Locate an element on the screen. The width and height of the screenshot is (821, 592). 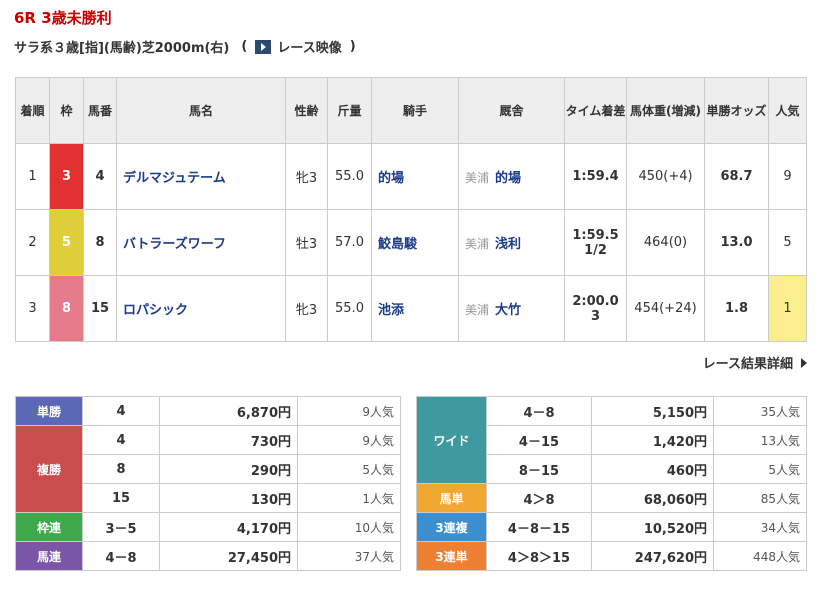
payout-row: 馬連 4－8 27,450円 37人気 is located at coordinates (208, 556).